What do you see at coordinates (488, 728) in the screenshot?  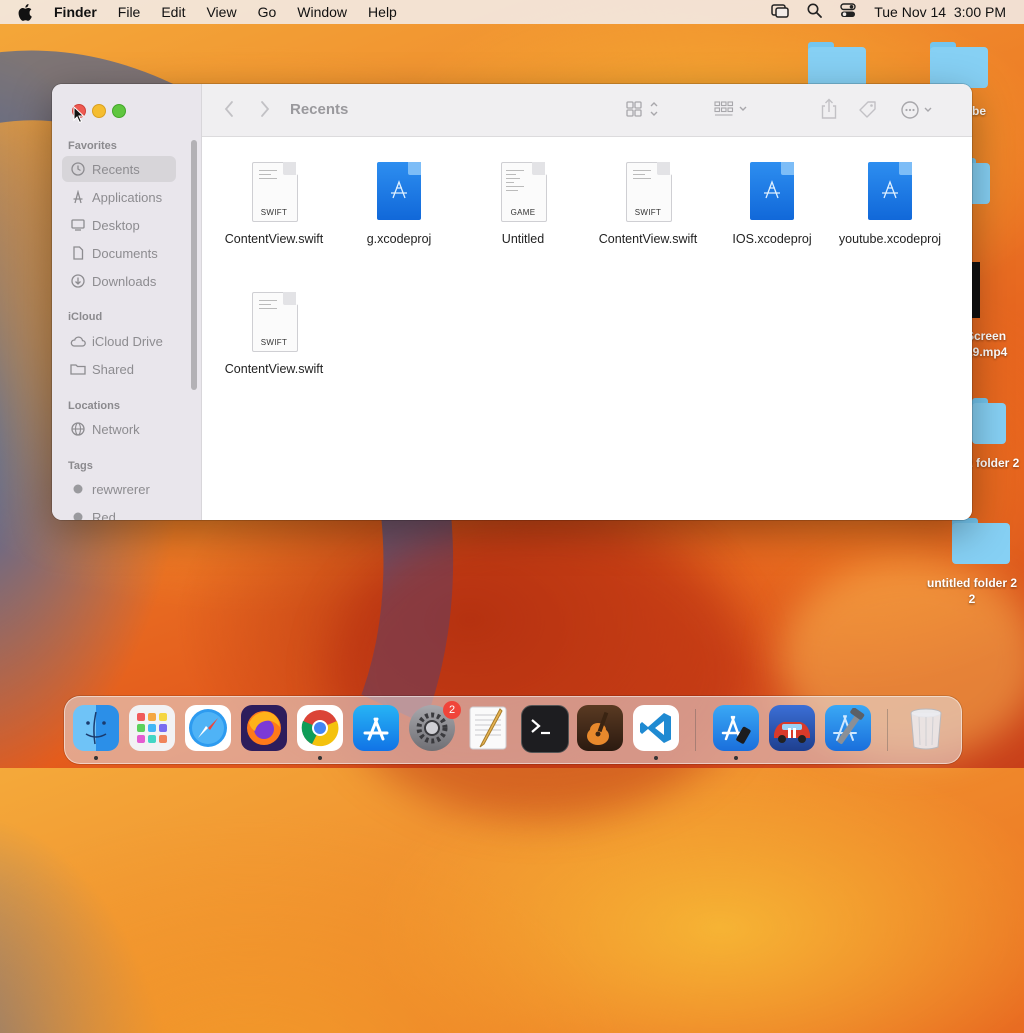 I see `textedit-icon` at bounding box center [488, 728].